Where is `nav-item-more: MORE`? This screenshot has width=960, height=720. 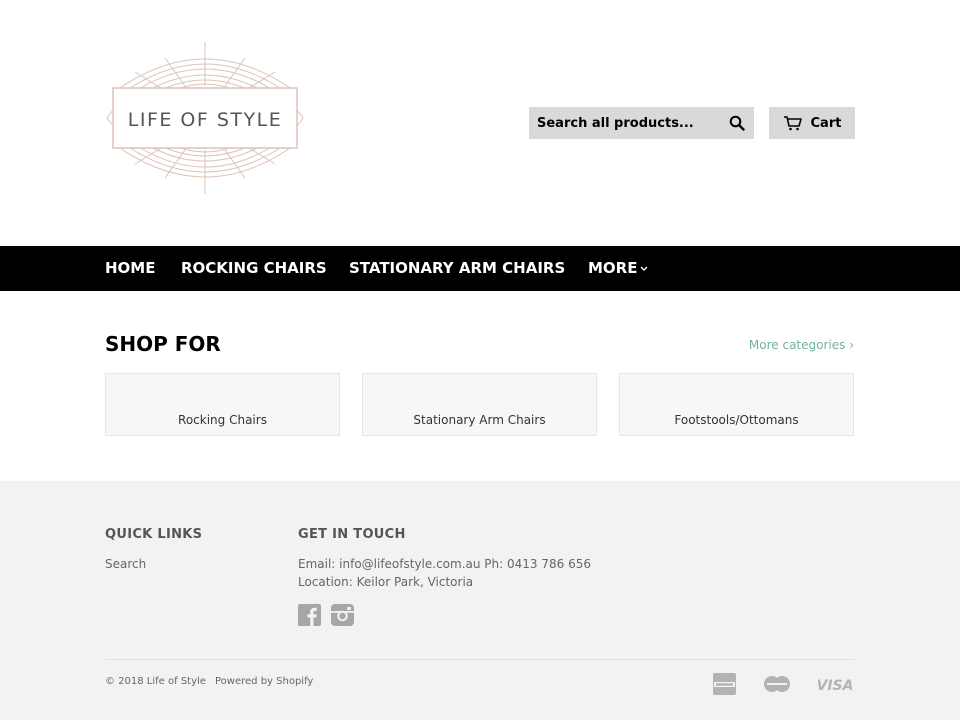
nav-item-more: MORE is located at coordinates (618, 268).